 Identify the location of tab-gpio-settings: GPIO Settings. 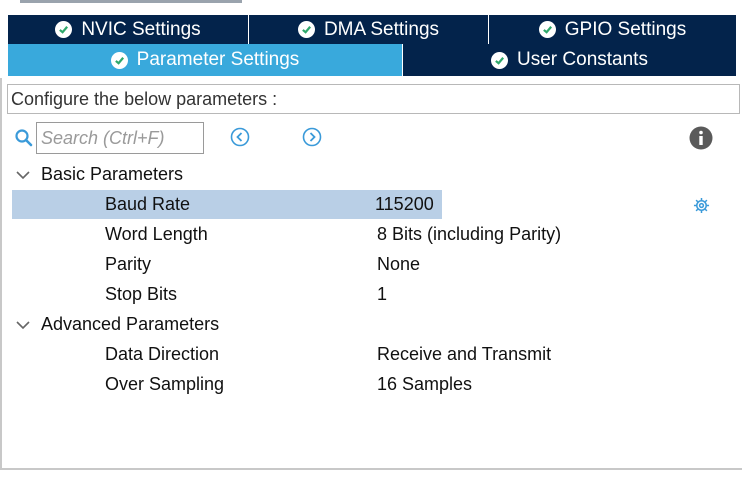
(612, 29).